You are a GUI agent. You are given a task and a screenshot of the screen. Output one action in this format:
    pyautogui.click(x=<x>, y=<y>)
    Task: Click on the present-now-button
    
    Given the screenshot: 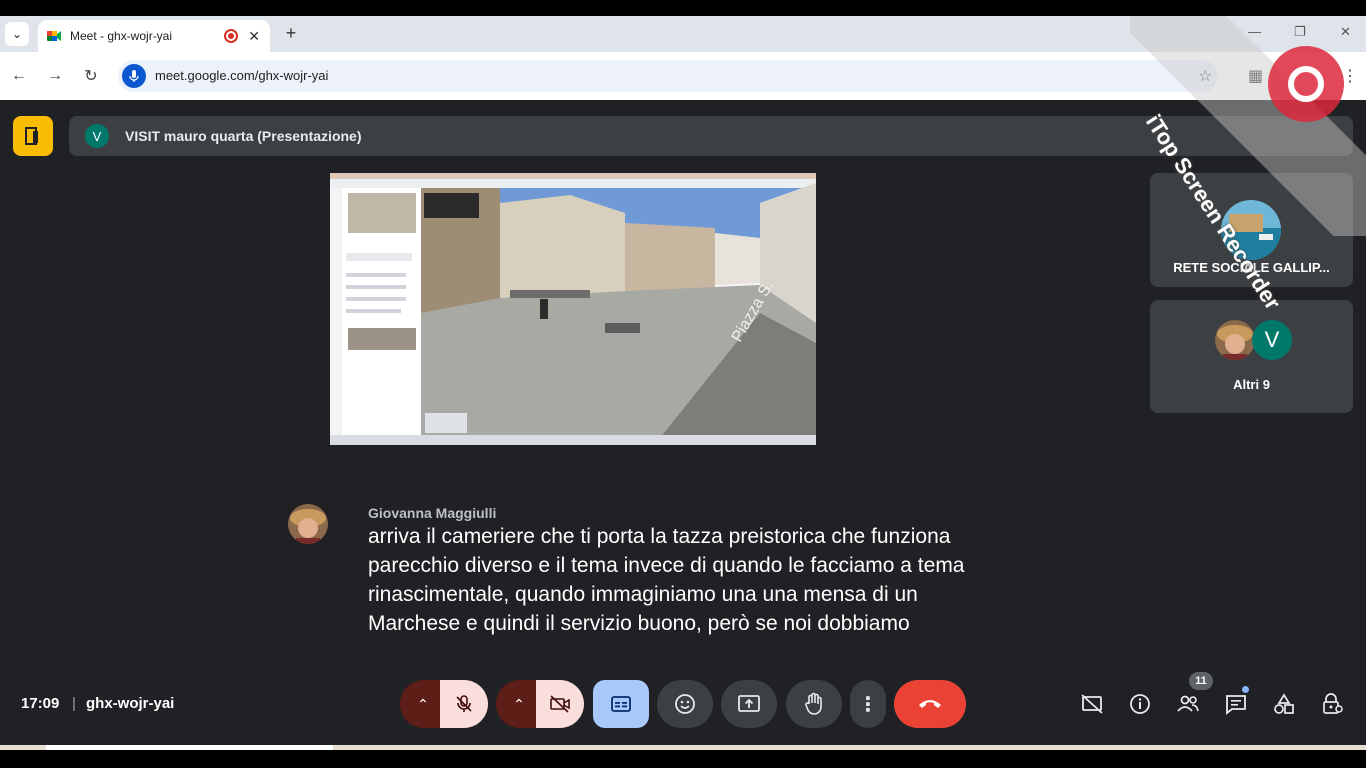 What is the action you would take?
    pyautogui.click(x=749, y=704)
    